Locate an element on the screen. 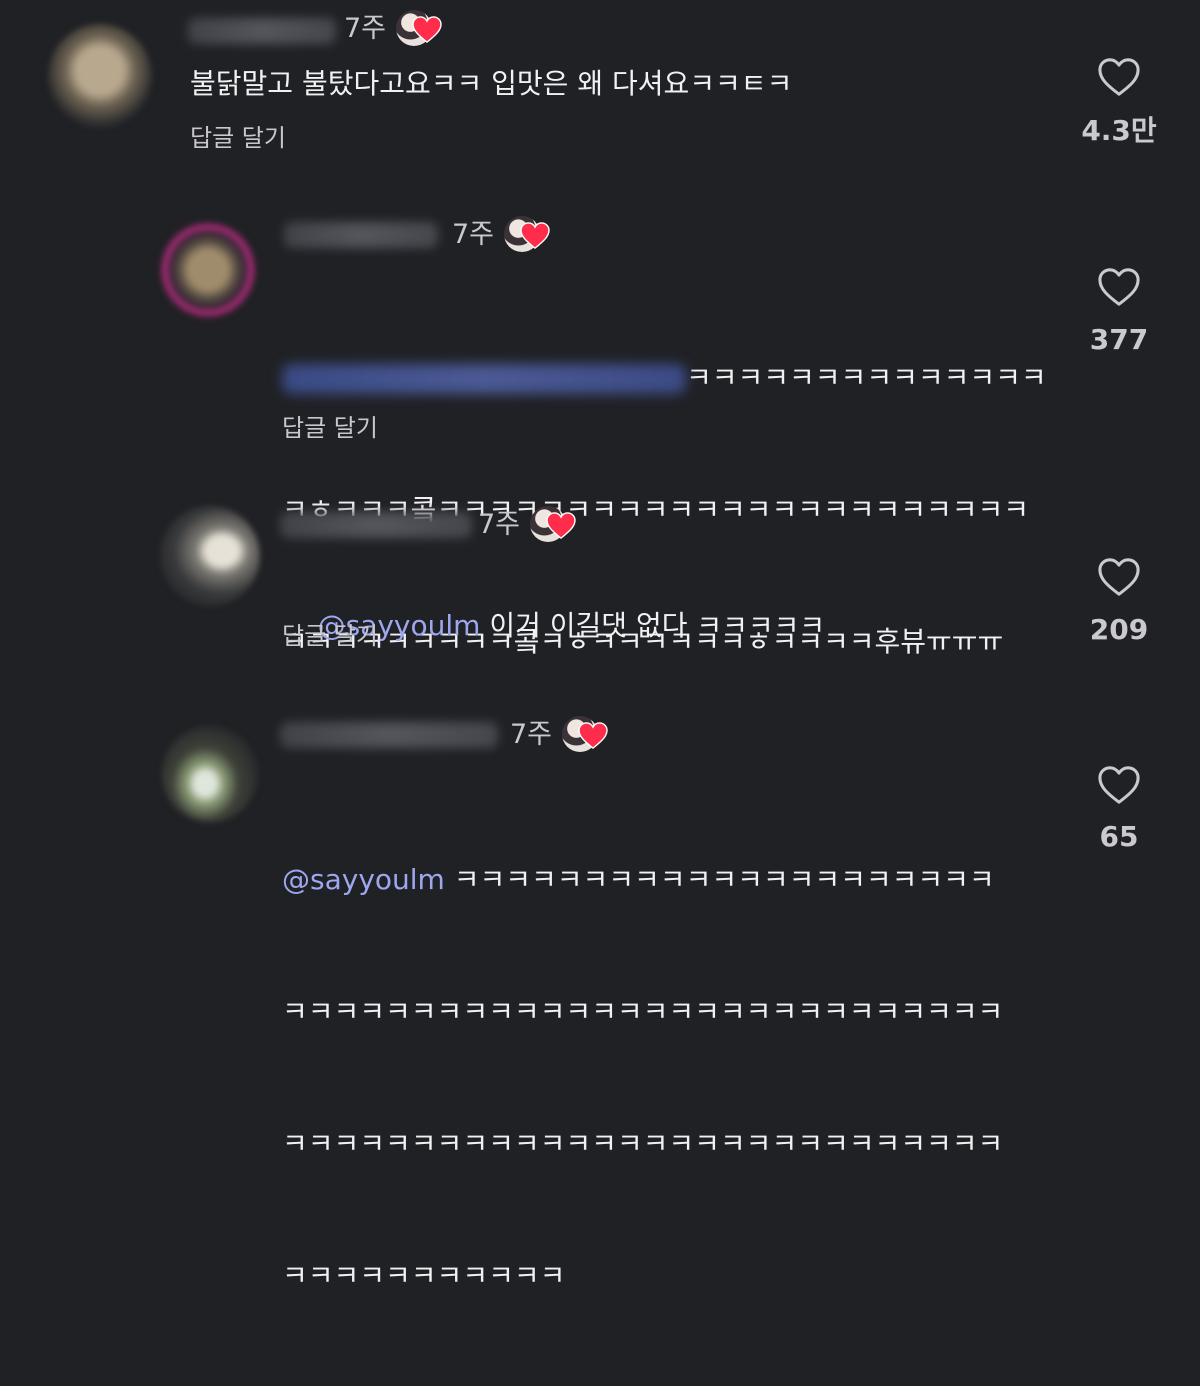 Image resolution: width=1200 pixels, height=1386 pixels. like-count: 377 is located at coordinates (1119, 339).